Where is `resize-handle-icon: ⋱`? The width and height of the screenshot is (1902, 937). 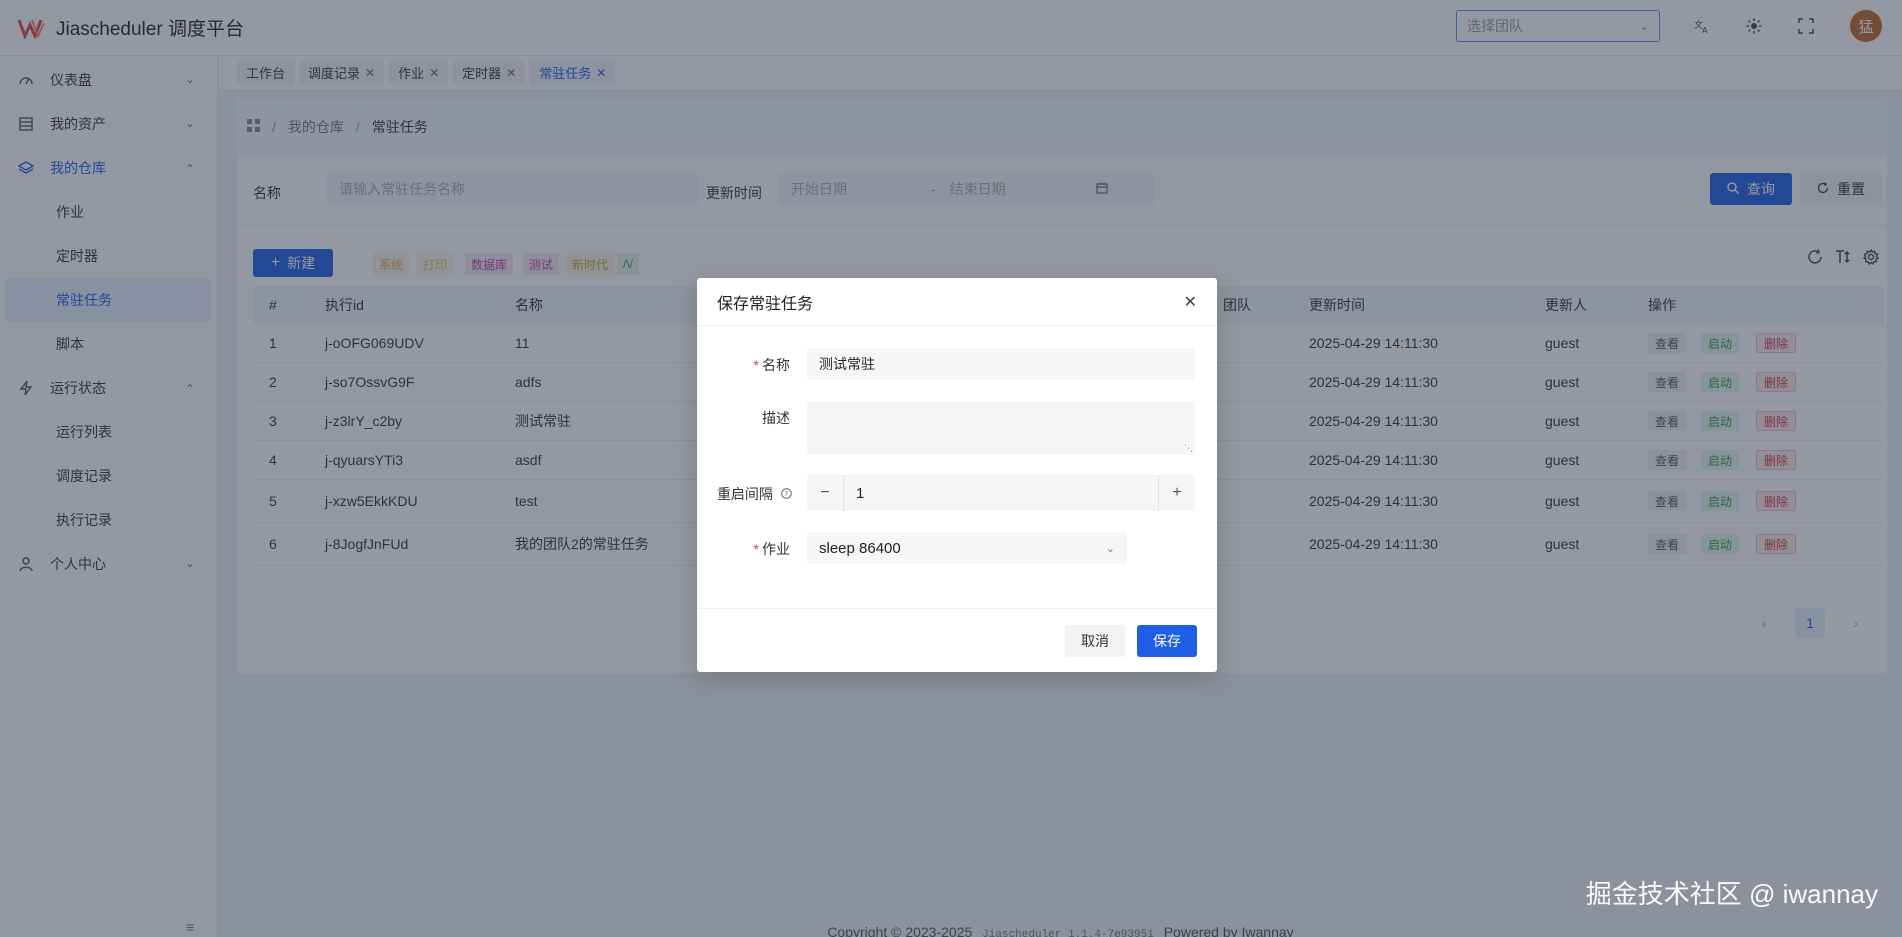 resize-handle-icon: ⋱ is located at coordinates (1188, 448).